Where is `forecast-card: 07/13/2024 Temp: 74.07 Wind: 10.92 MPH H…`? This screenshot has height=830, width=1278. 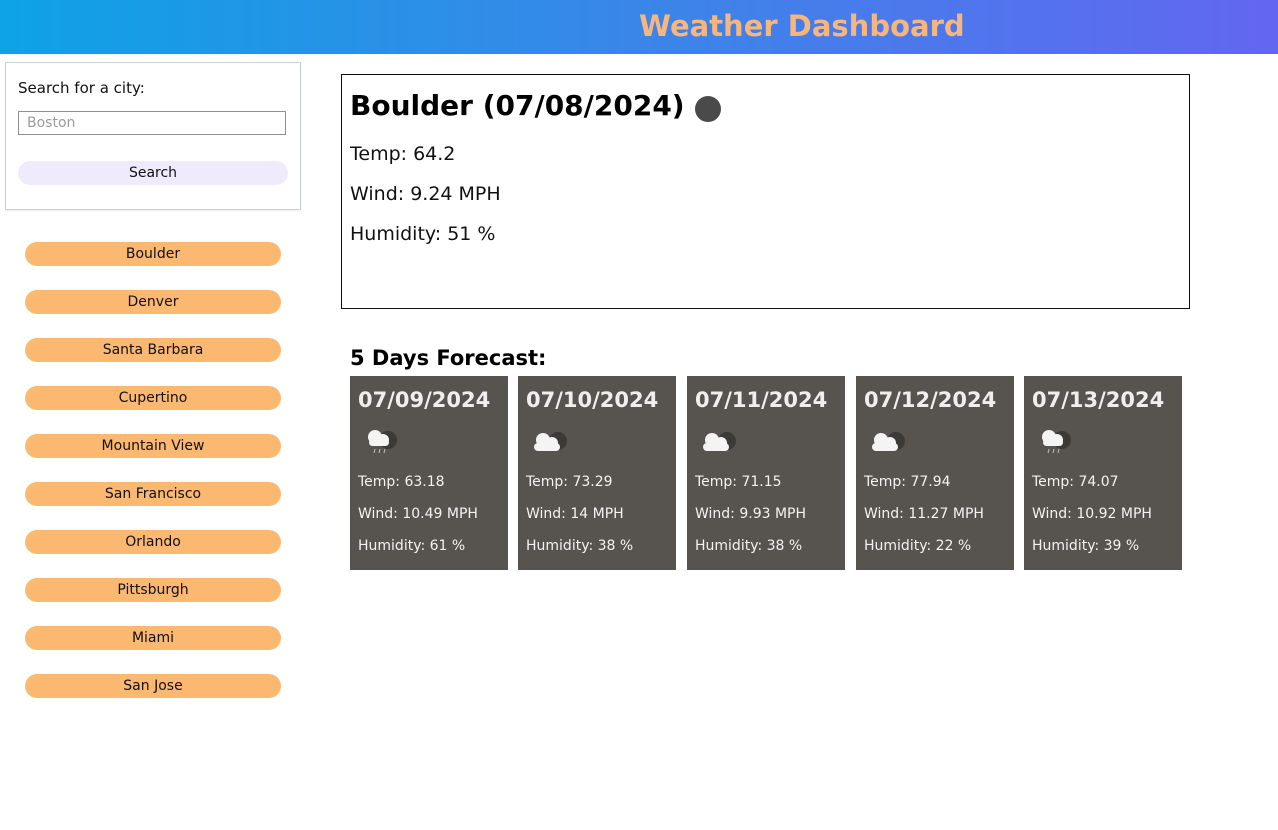
forecast-card: 07/13/2024 Temp: 74.07 Wind: 10.92 MPH H… is located at coordinates (1103, 473).